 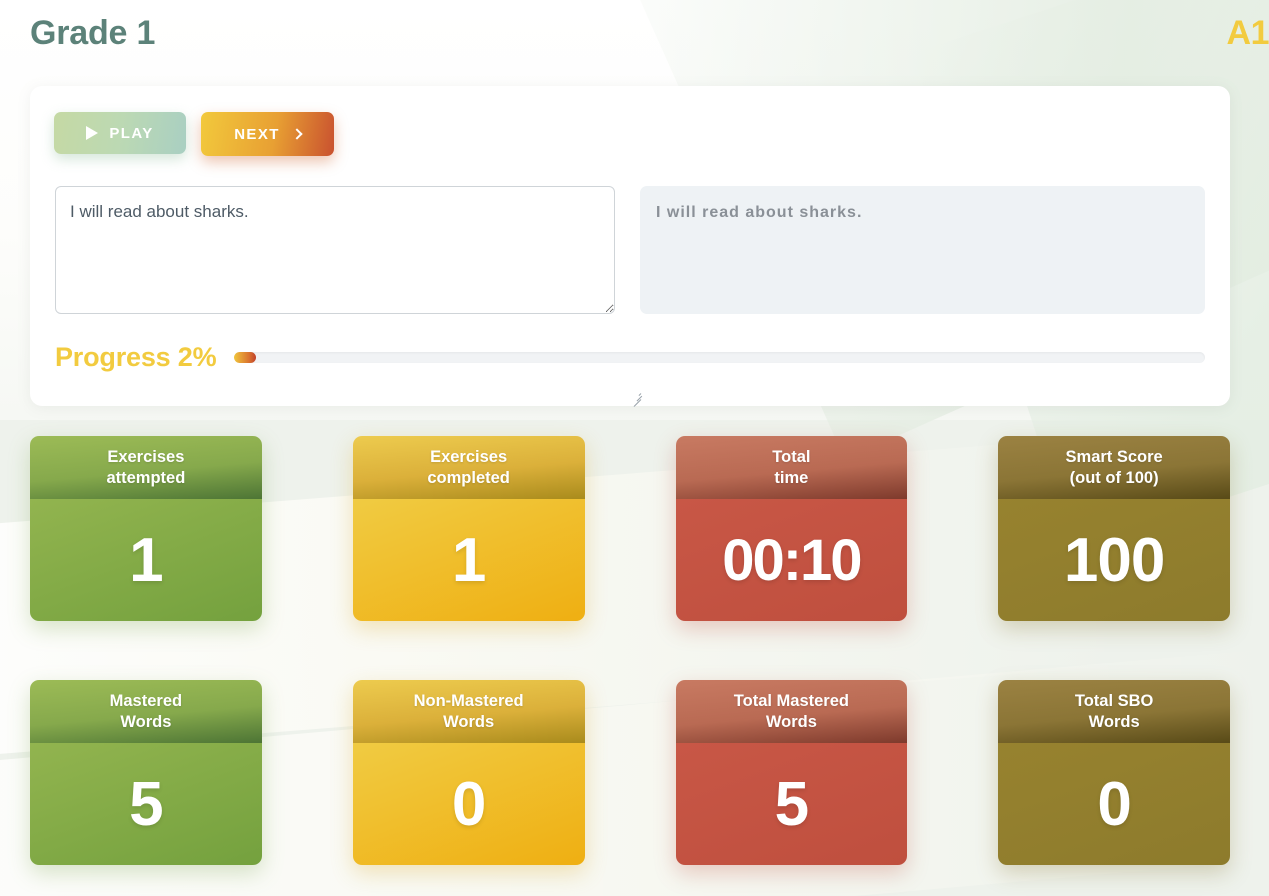 I want to click on stat-card-title: Non-Mastered Words, so click(x=468, y=711).